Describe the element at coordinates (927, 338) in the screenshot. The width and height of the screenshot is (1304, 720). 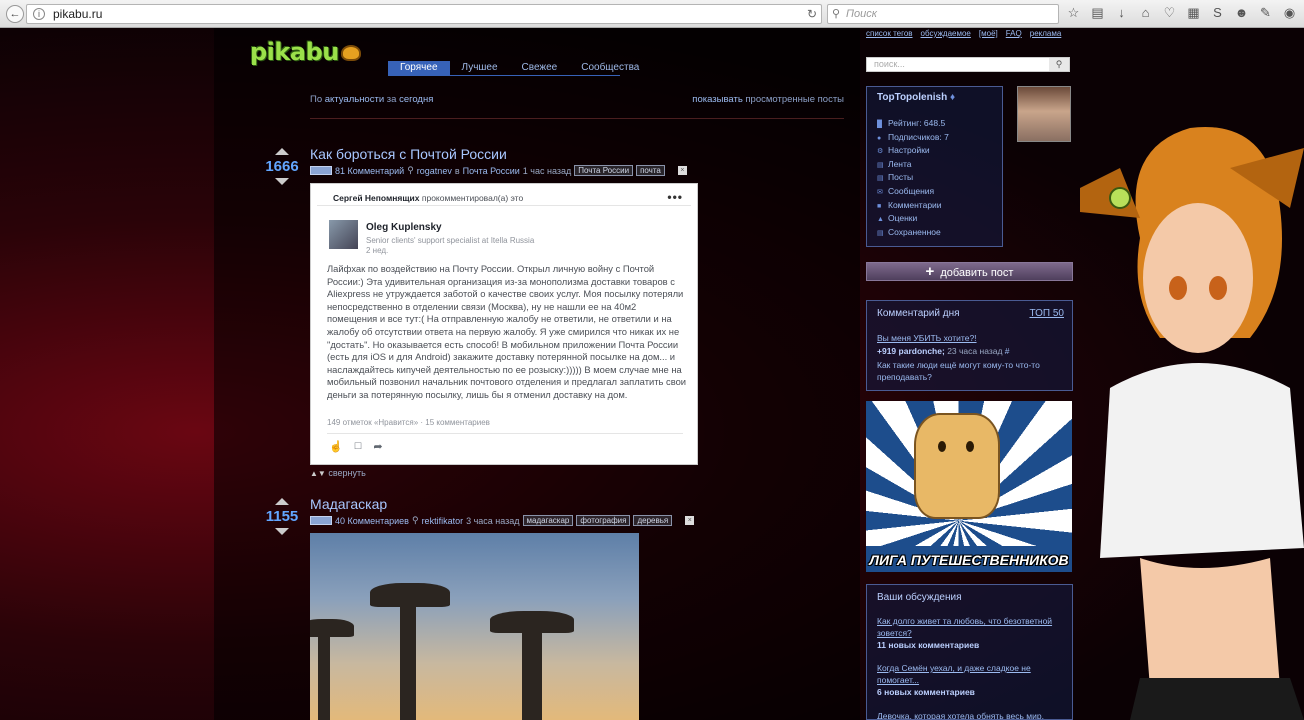
I see `cod-question-link: Вы меня УБИТЬ хотите?!` at that location.